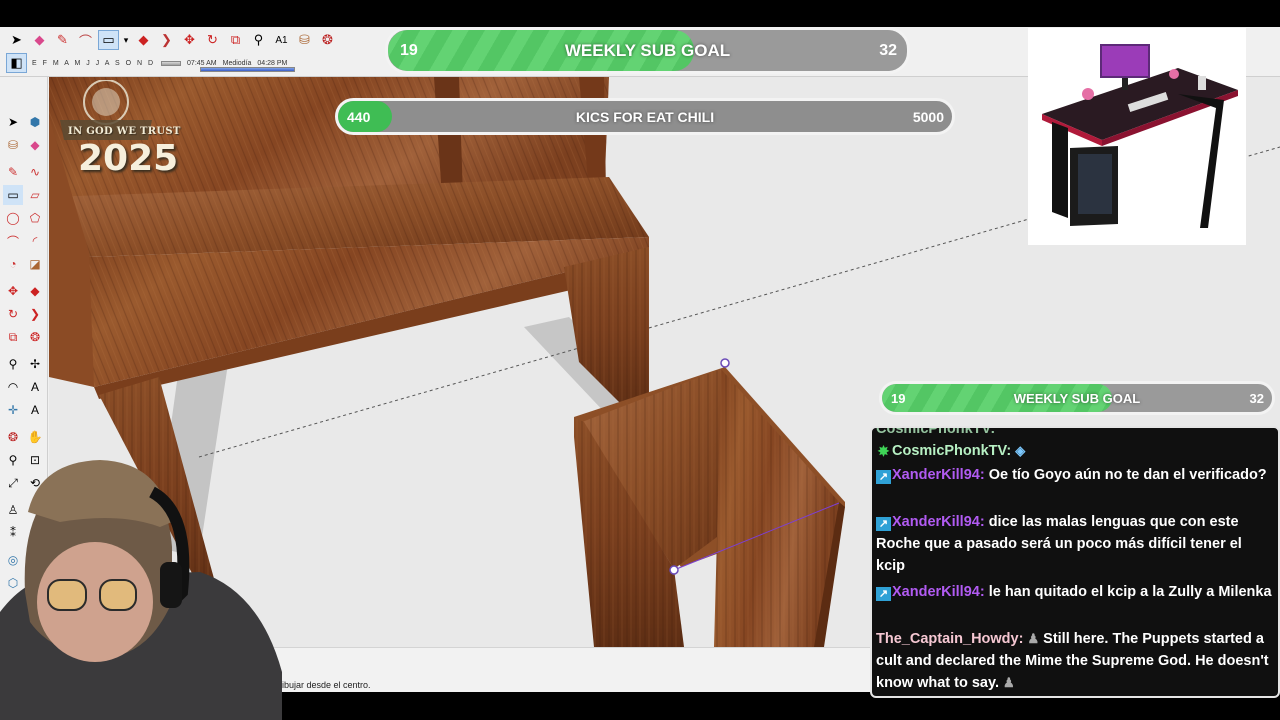 The width and height of the screenshot is (1280, 720). I want to click on status-hint: ibujar desde el centro., so click(326, 685).